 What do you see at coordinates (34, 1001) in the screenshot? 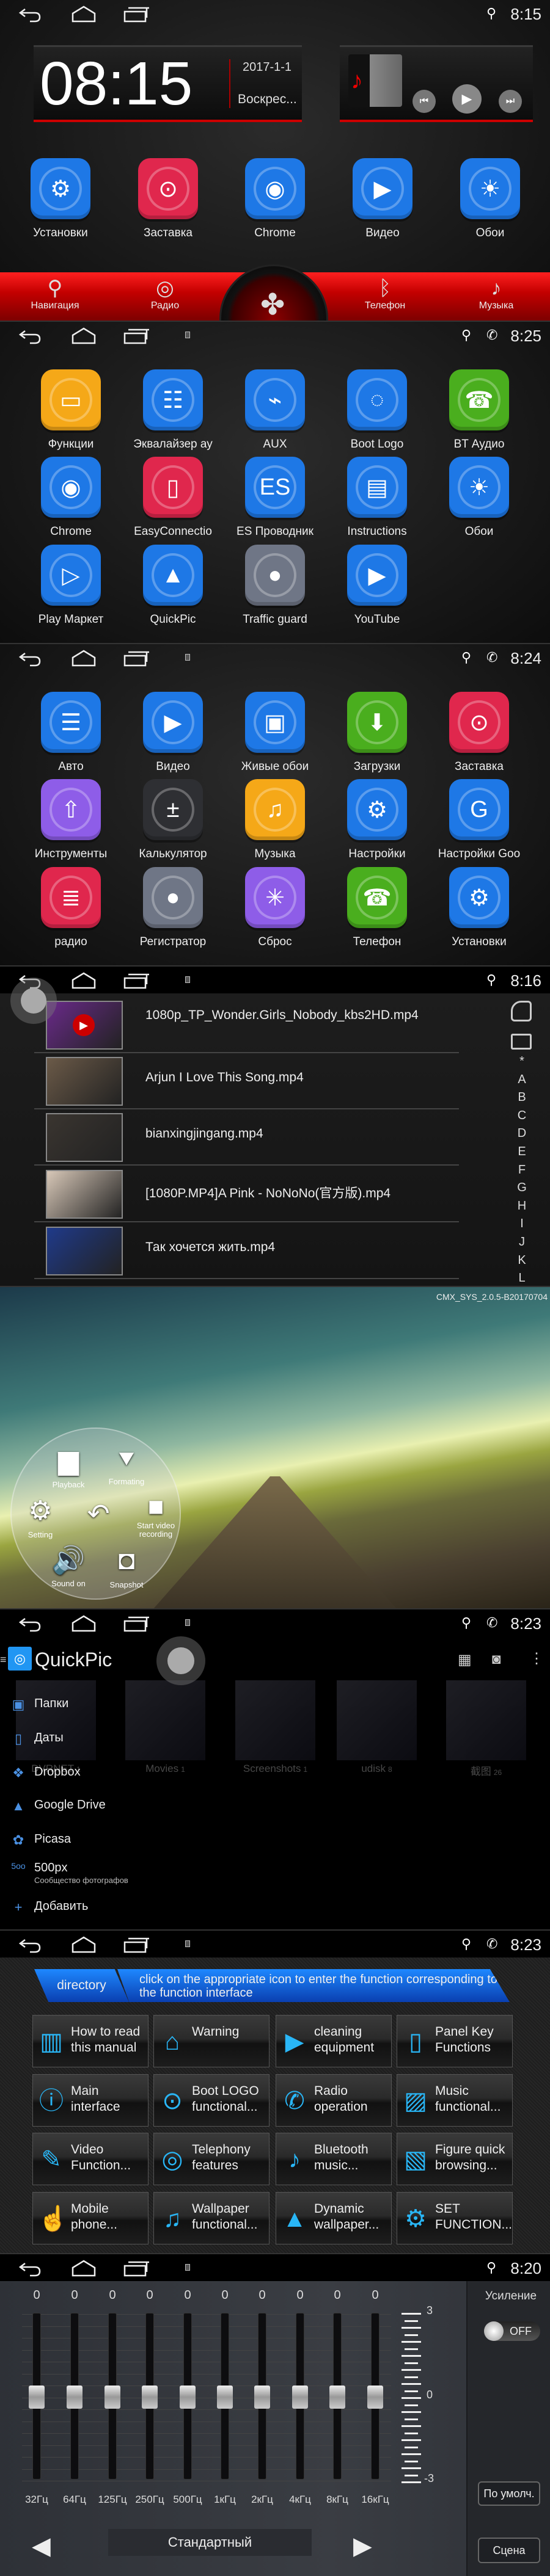
I see `assistive-touch-button` at bounding box center [34, 1001].